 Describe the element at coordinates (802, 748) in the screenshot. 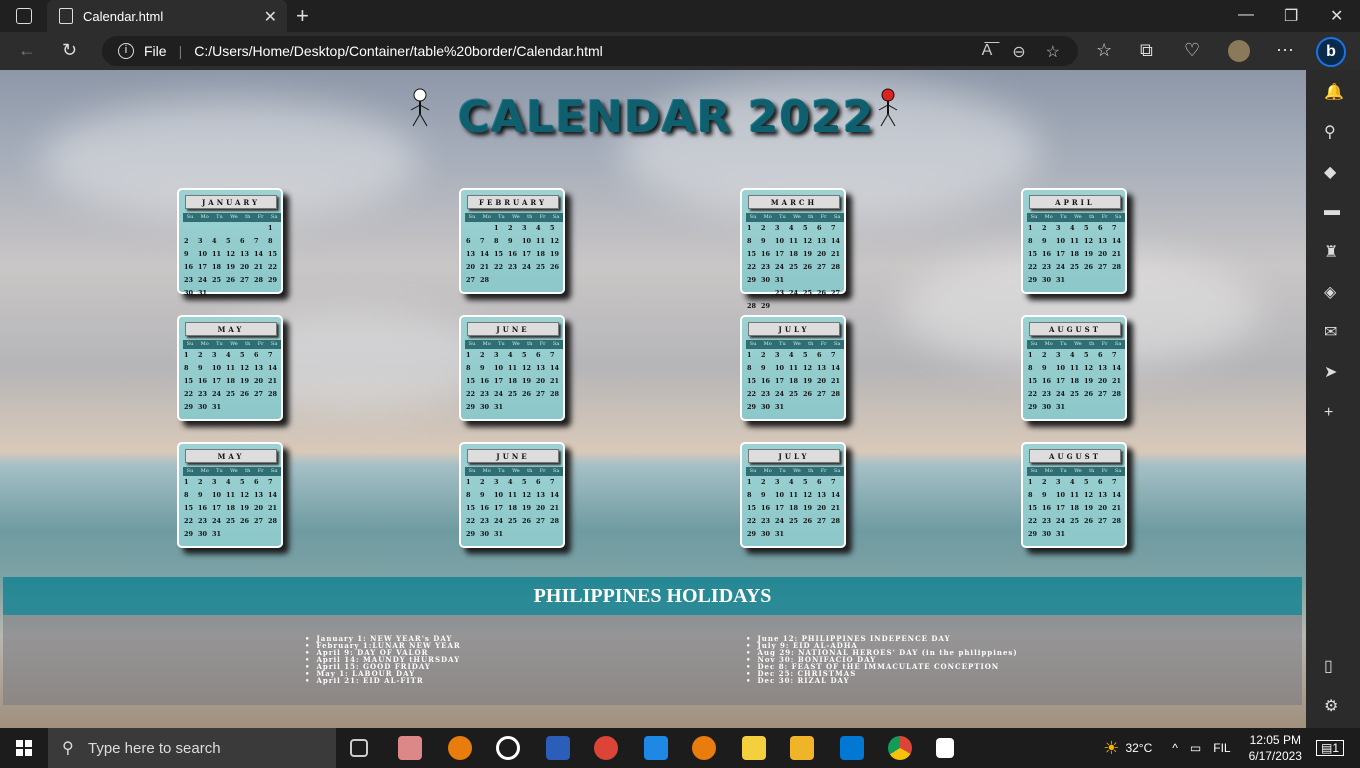

I see `file-explorer-icon` at that location.